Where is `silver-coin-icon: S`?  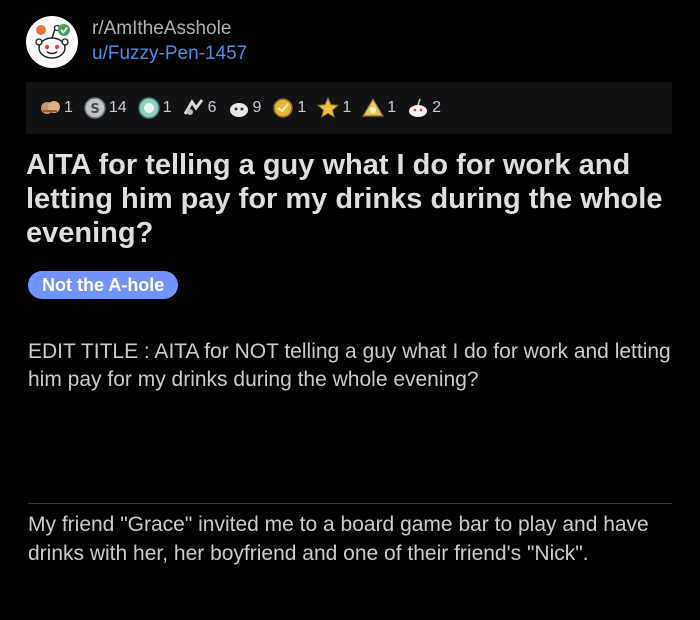 silver-coin-icon: S is located at coordinates (95, 108).